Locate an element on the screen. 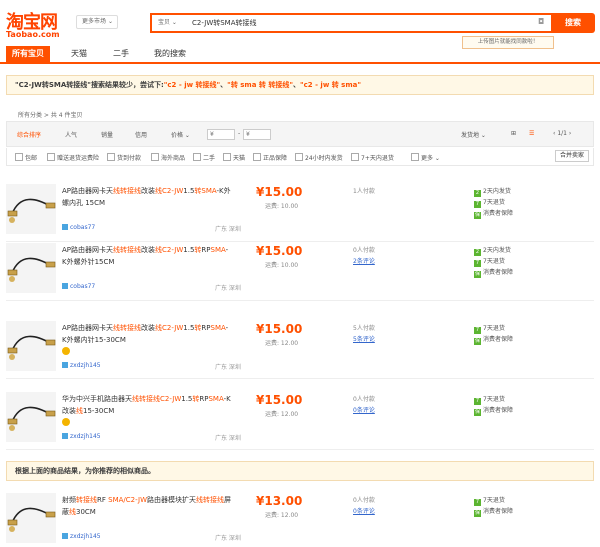  review-count-link: 2条评论 is located at coordinates (364, 260).